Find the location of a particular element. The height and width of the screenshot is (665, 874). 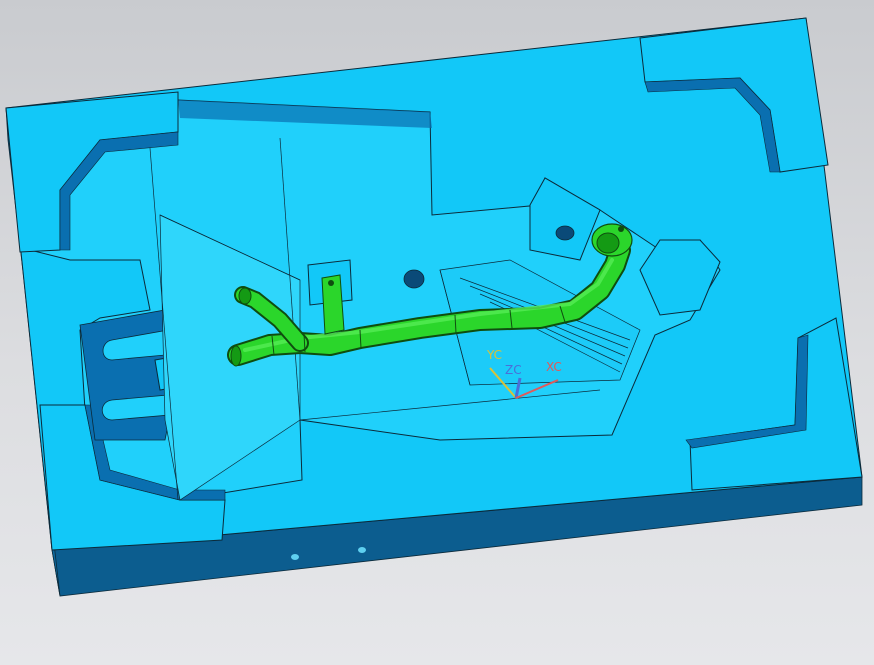

center-hole is located at coordinates (414, 279).